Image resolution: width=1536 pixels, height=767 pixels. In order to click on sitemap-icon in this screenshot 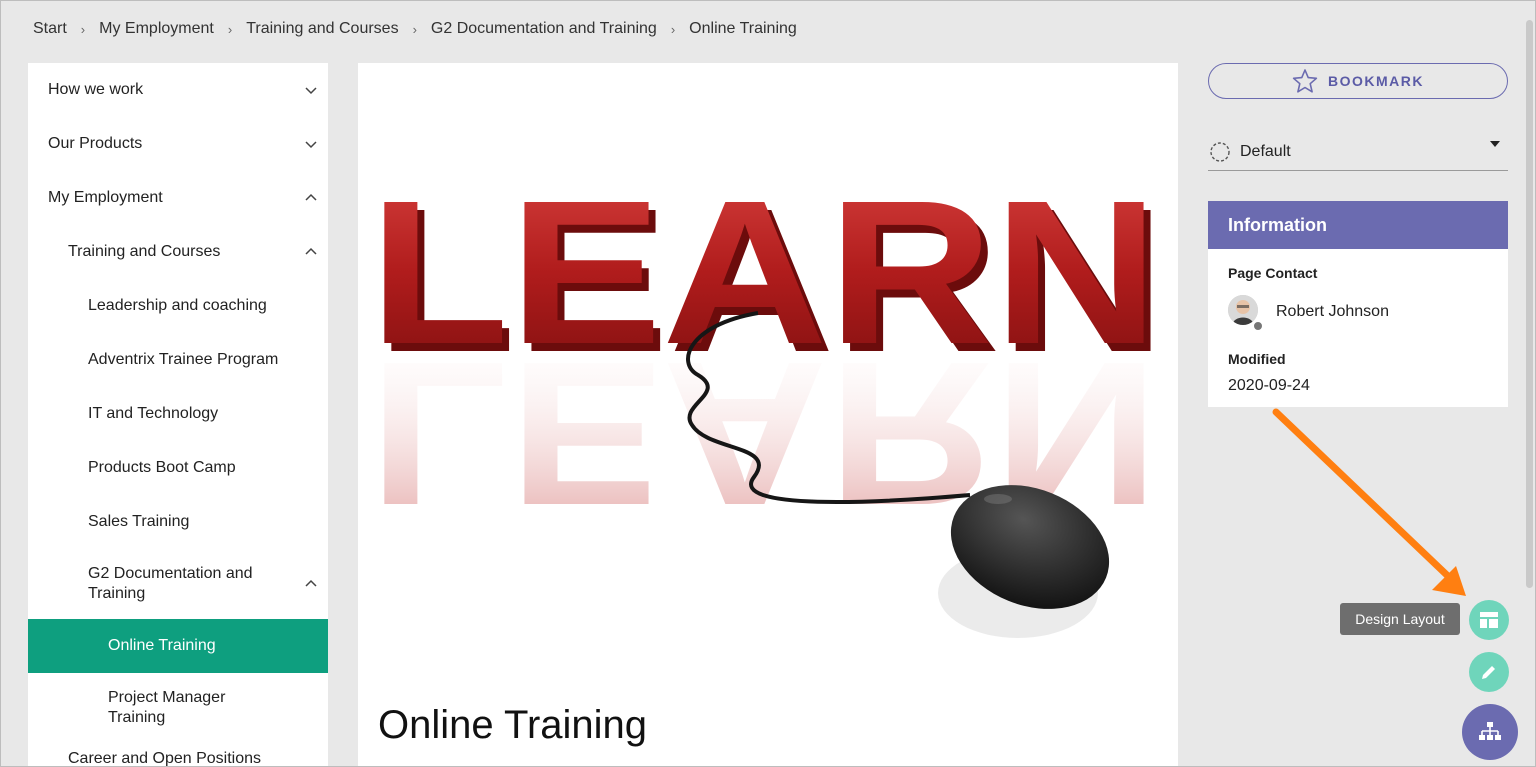, I will do `click(1490, 731)`.